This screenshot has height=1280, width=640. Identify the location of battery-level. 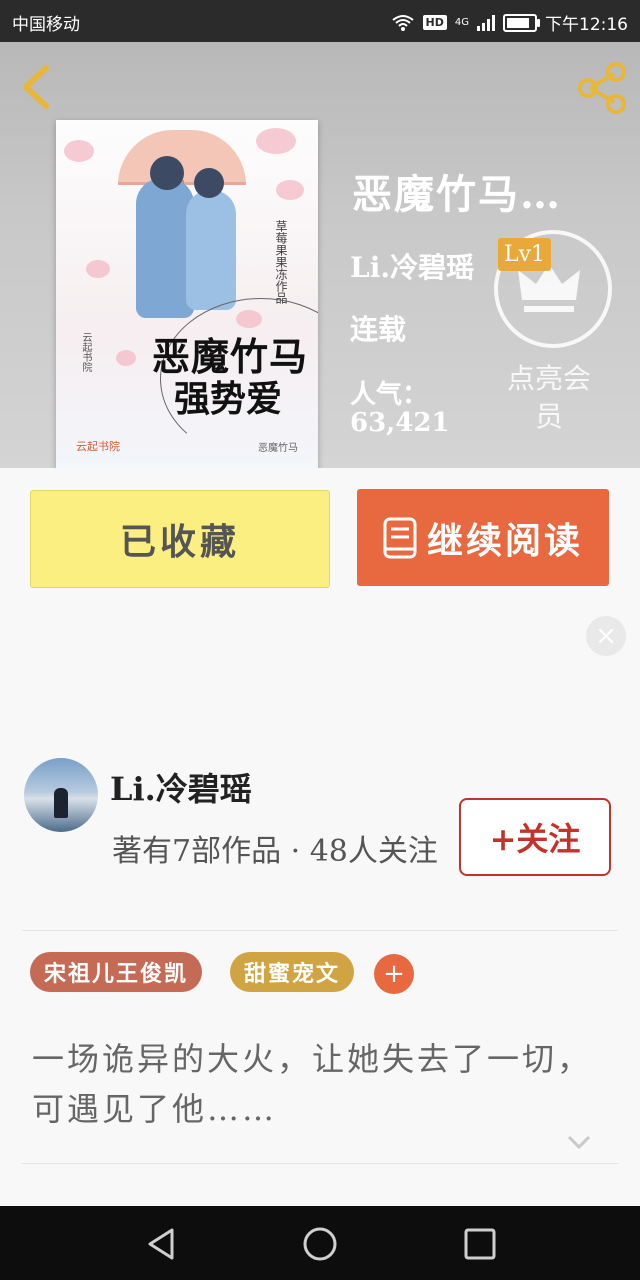
(518, 22).